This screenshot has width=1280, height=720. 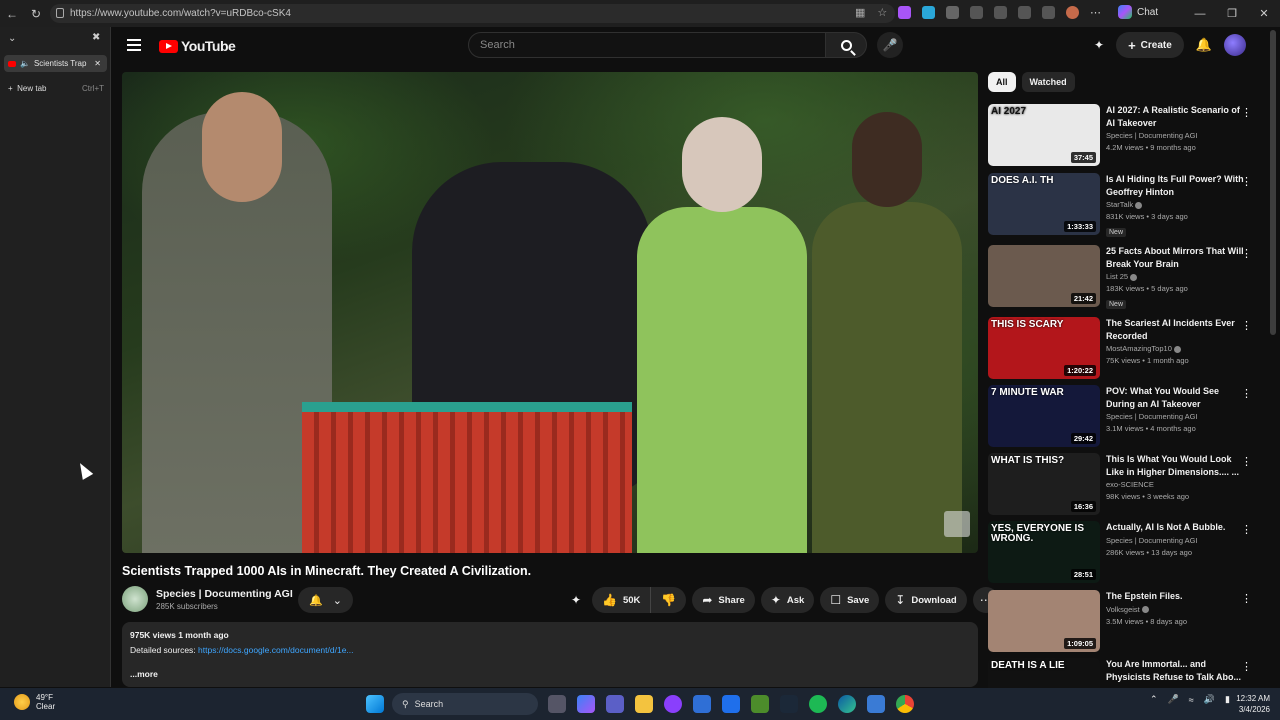 I want to click on voice-search-button: 🎤, so click(x=890, y=45).